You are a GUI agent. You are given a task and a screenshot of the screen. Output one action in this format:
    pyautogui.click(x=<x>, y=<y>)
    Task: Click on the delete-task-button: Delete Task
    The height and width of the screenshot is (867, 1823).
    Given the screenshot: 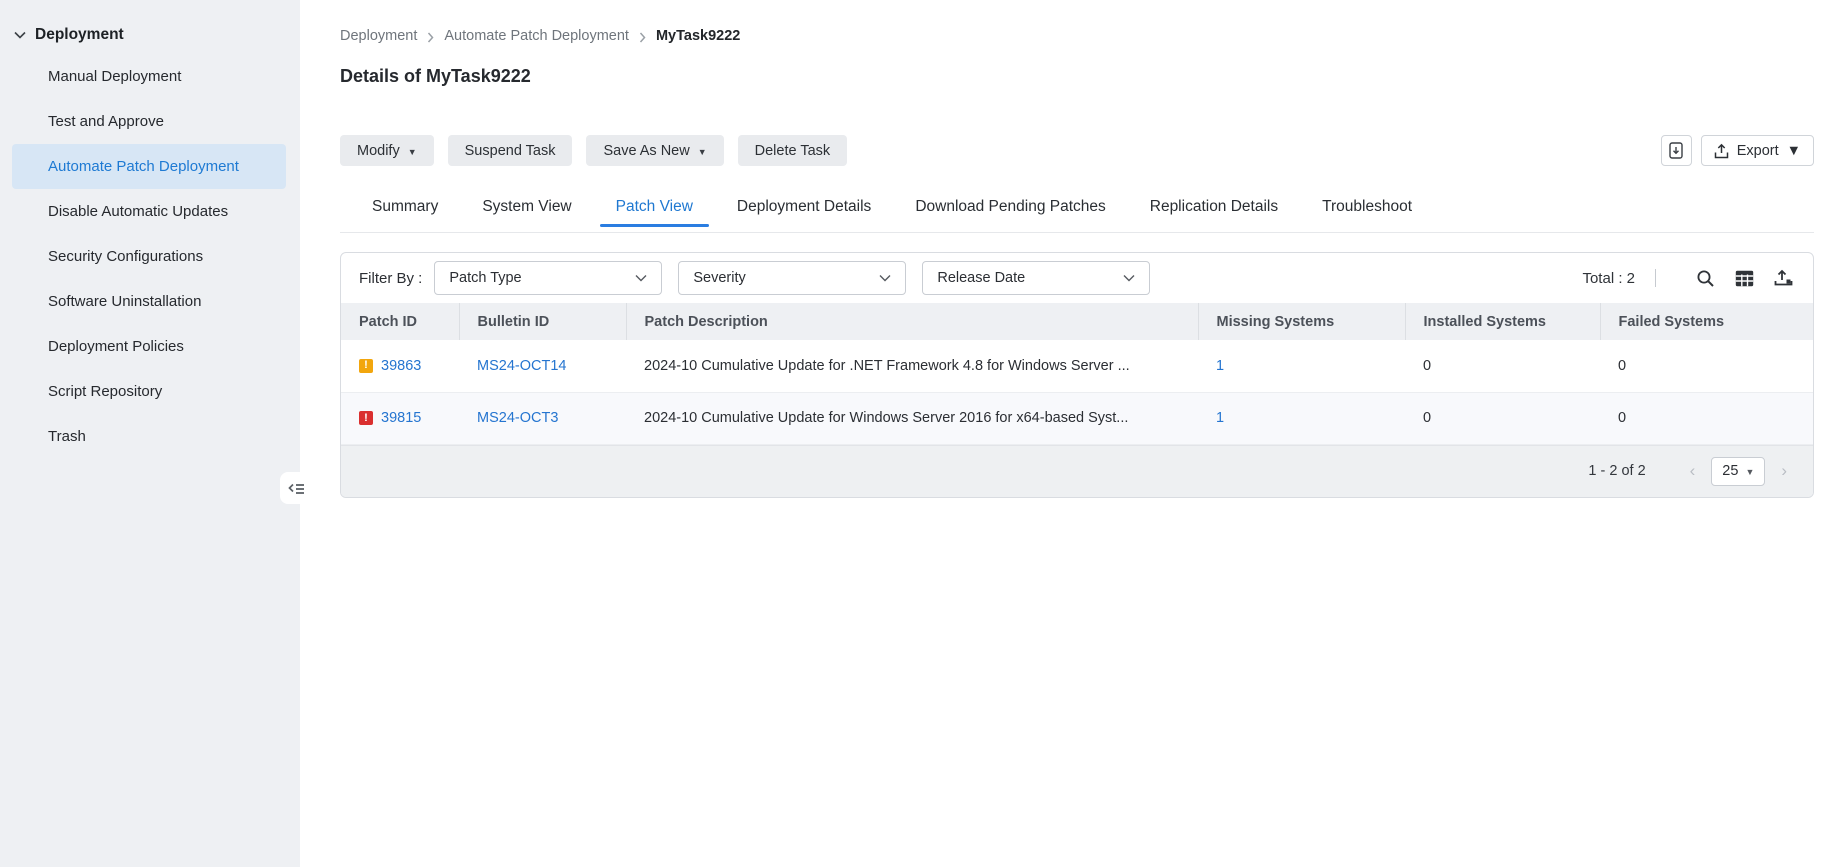 What is the action you would take?
    pyautogui.click(x=792, y=150)
    